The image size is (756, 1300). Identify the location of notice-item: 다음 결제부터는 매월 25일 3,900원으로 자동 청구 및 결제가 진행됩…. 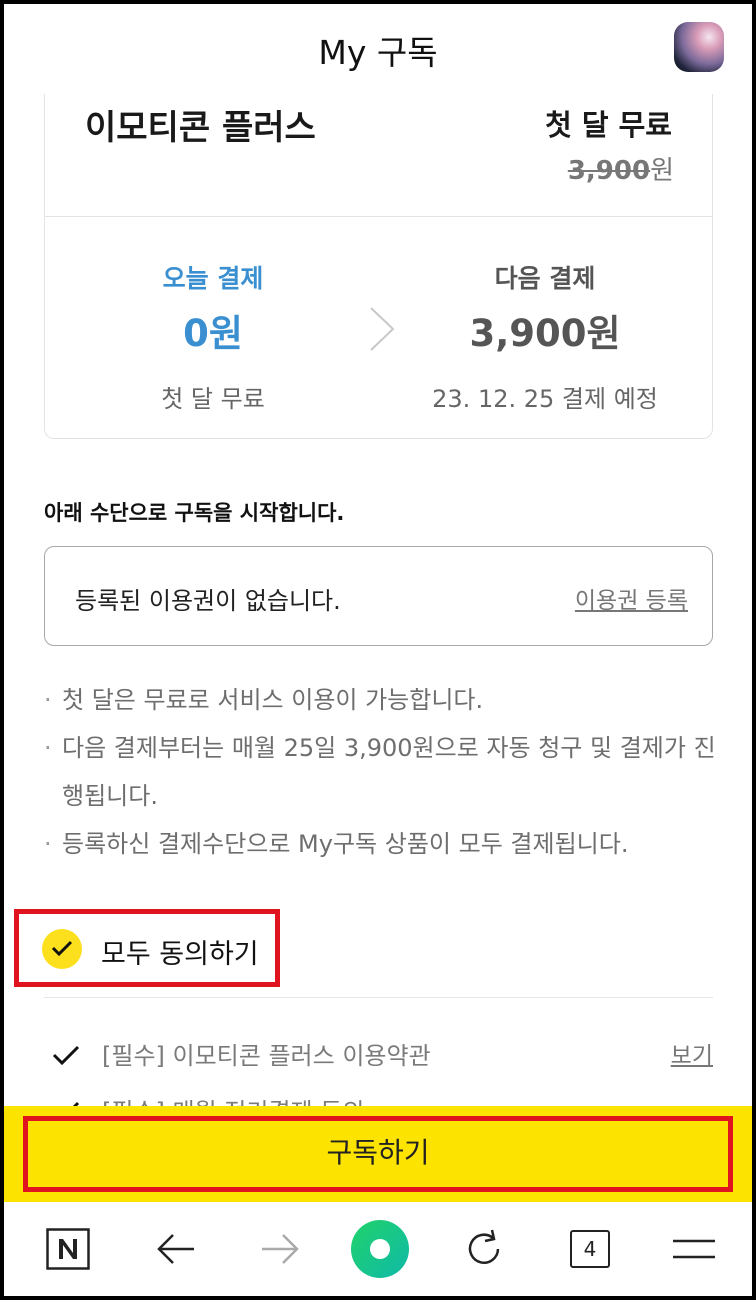
(384, 772).